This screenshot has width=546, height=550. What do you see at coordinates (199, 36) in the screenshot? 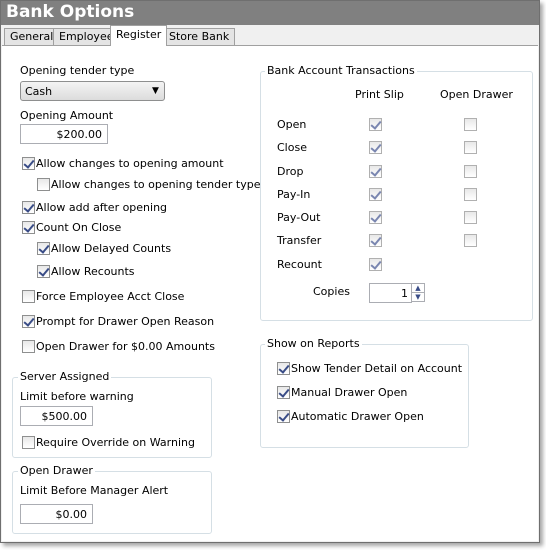
I see `tab-store-bank: Store Bank` at bounding box center [199, 36].